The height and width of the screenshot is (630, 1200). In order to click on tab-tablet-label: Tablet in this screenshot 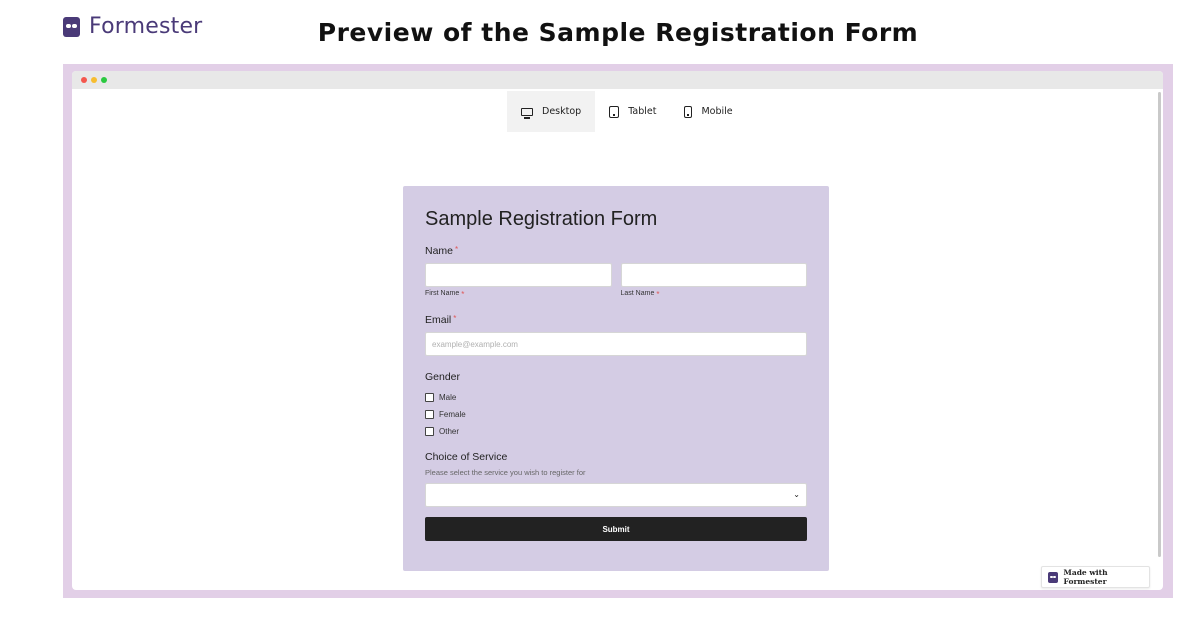, I will do `click(642, 111)`.